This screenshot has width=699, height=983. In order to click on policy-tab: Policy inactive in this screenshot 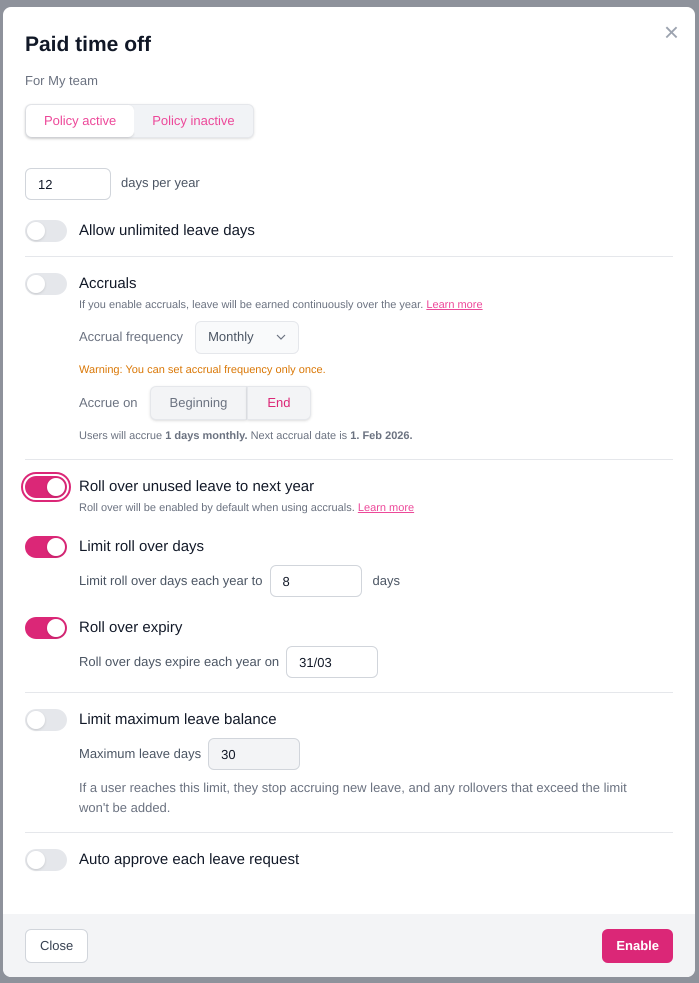, I will do `click(193, 121)`.